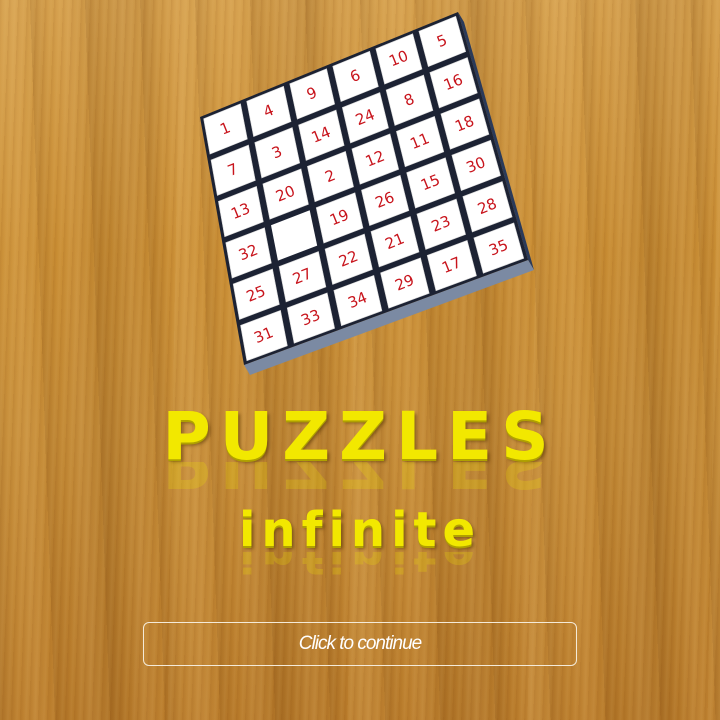 The image size is (720, 720). Describe the element at coordinates (360, 530) in the screenshot. I see `game-subtitle: infinite` at that location.